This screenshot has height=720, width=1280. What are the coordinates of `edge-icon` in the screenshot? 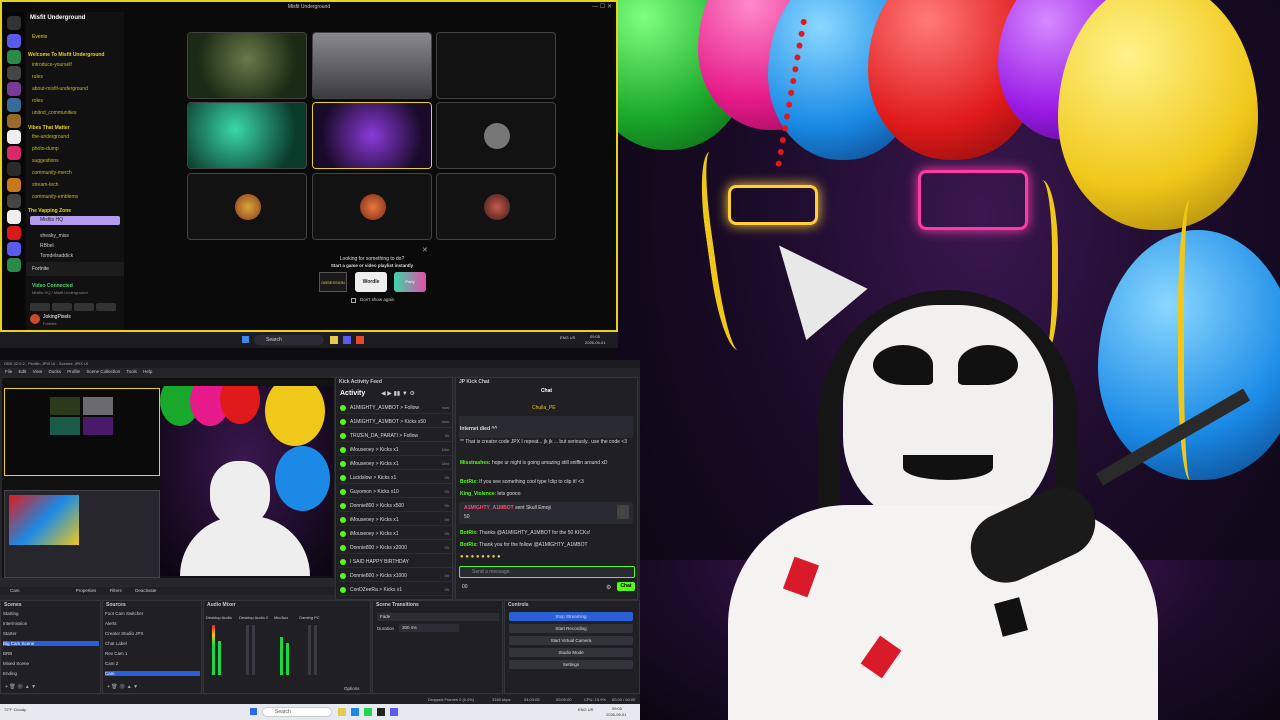 It's located at (355, 712).